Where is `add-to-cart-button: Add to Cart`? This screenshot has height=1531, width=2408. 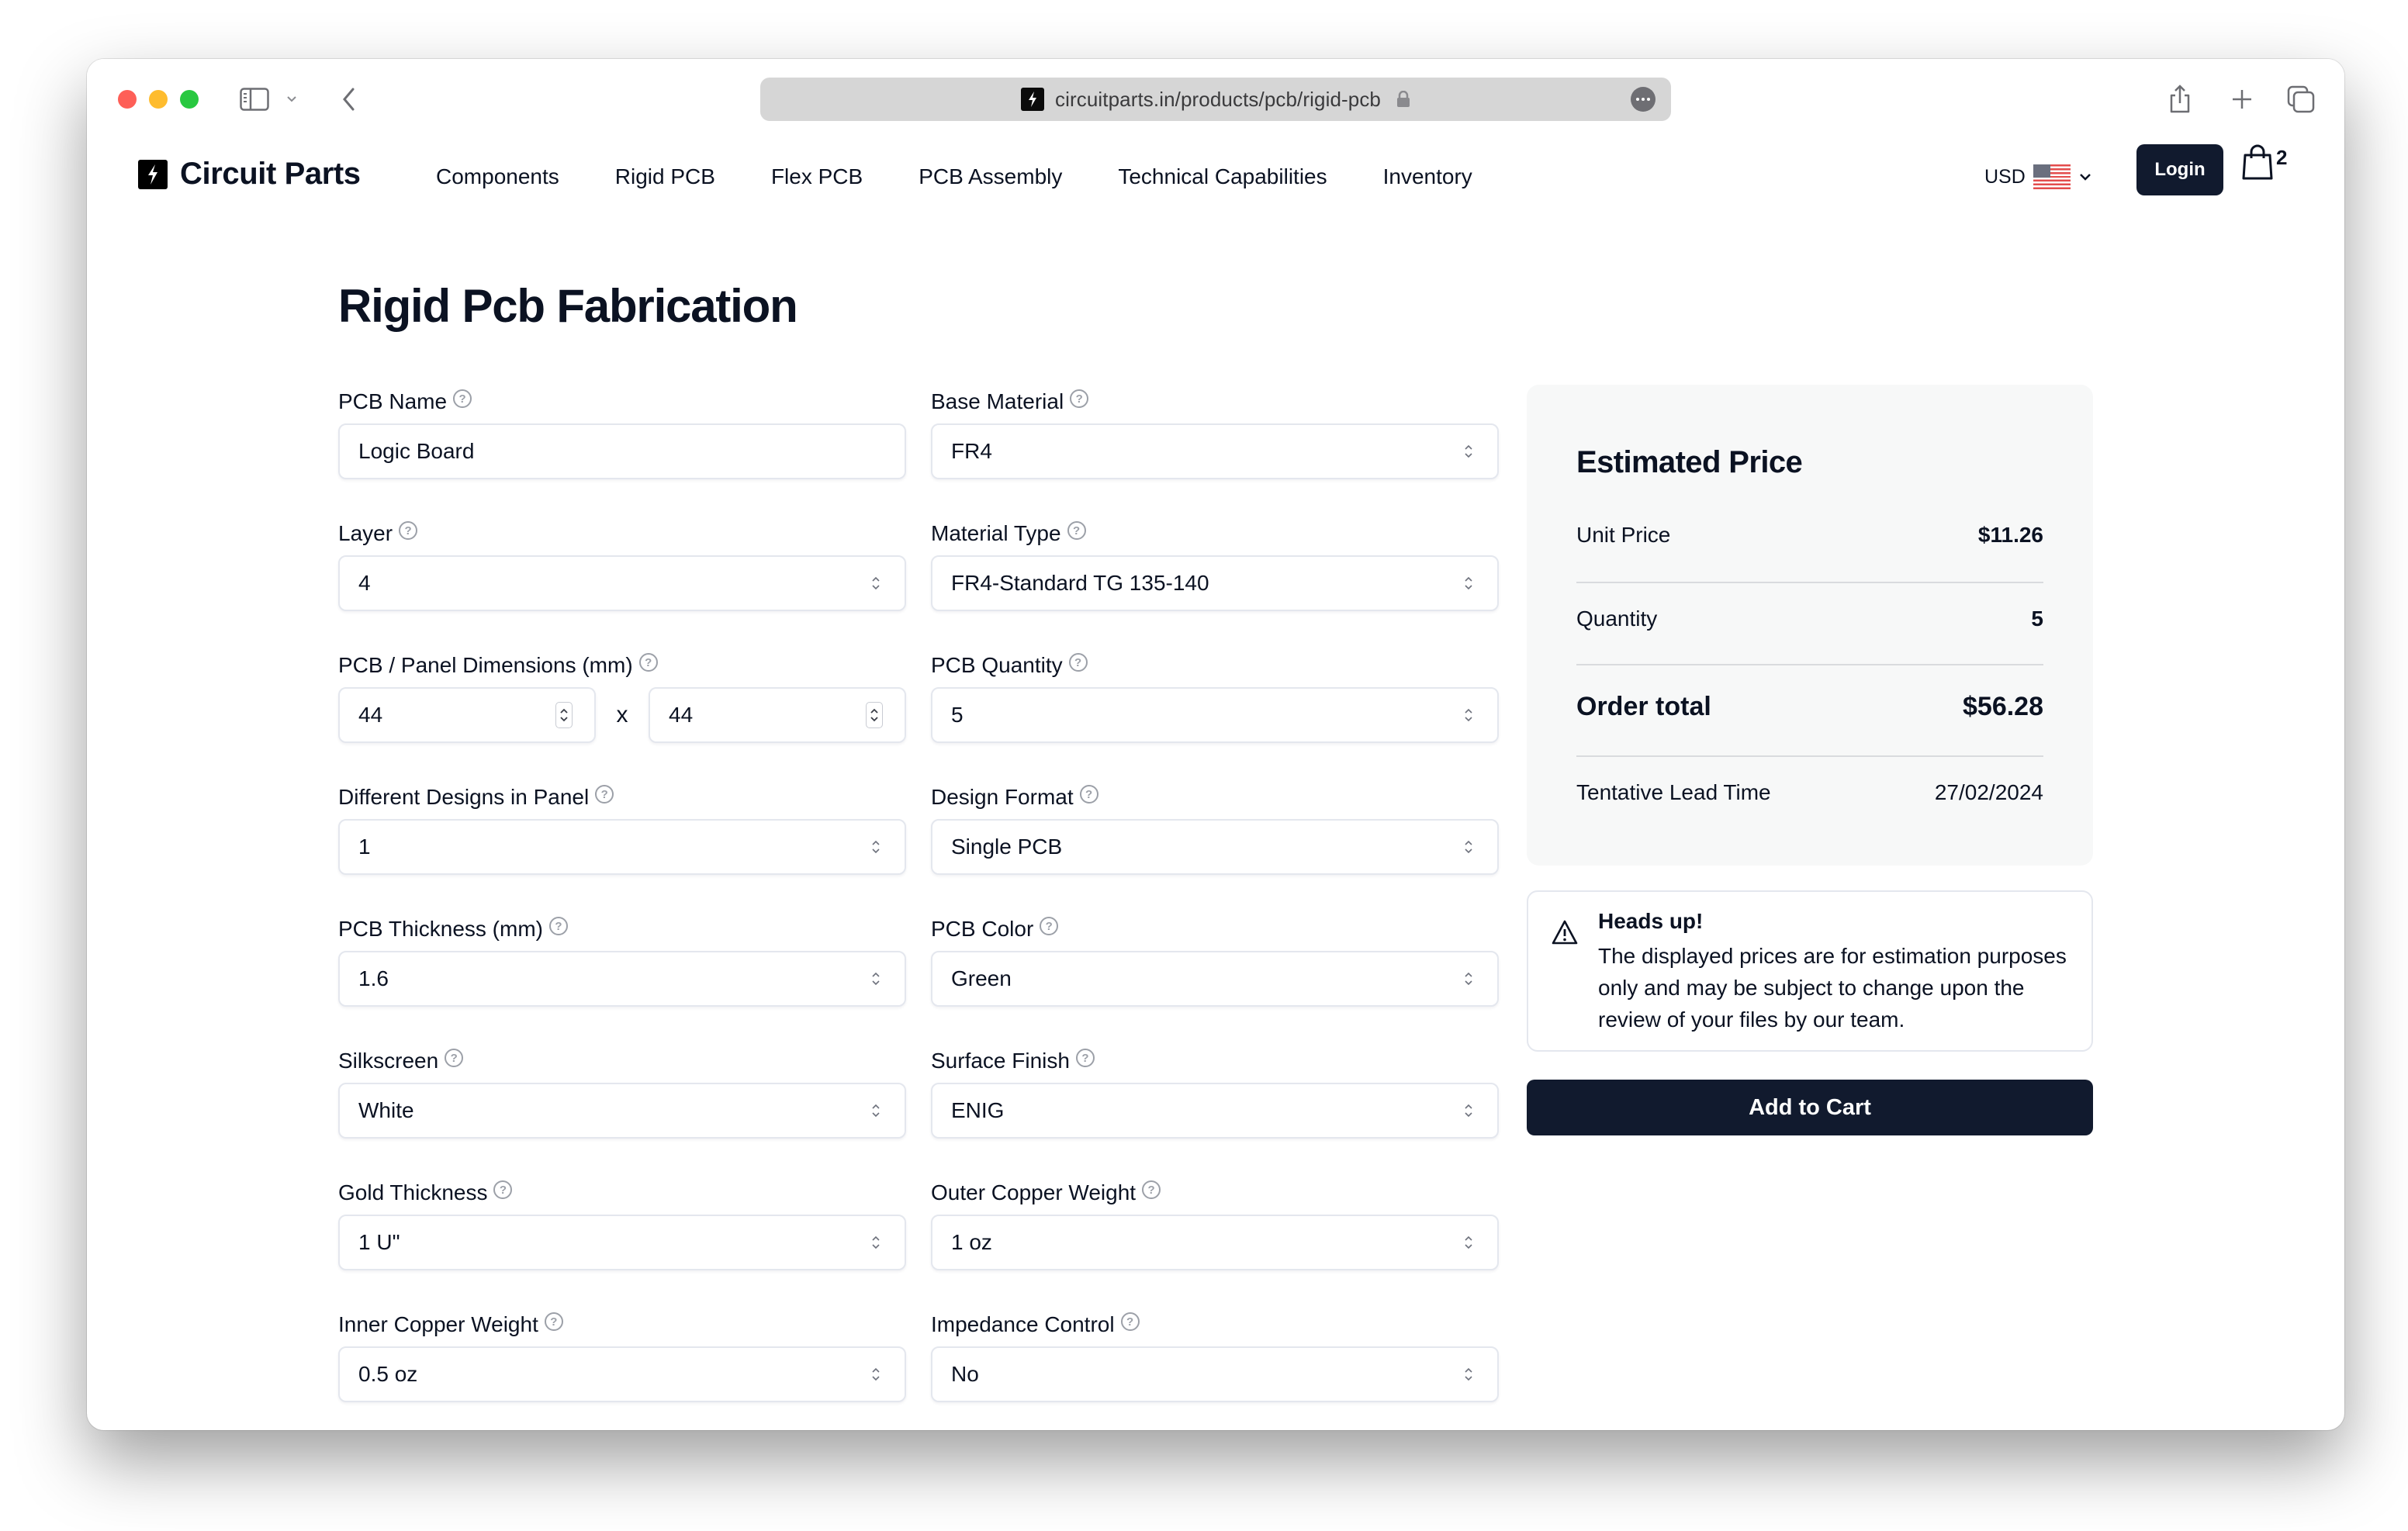 add-to-cart-button: Add to Cart is located at coordinates (1810, 1107).